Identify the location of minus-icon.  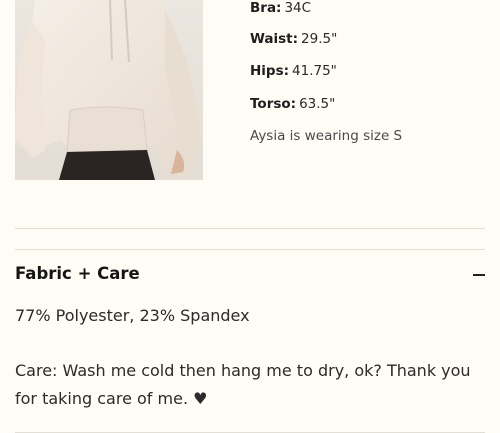
(479, 275).